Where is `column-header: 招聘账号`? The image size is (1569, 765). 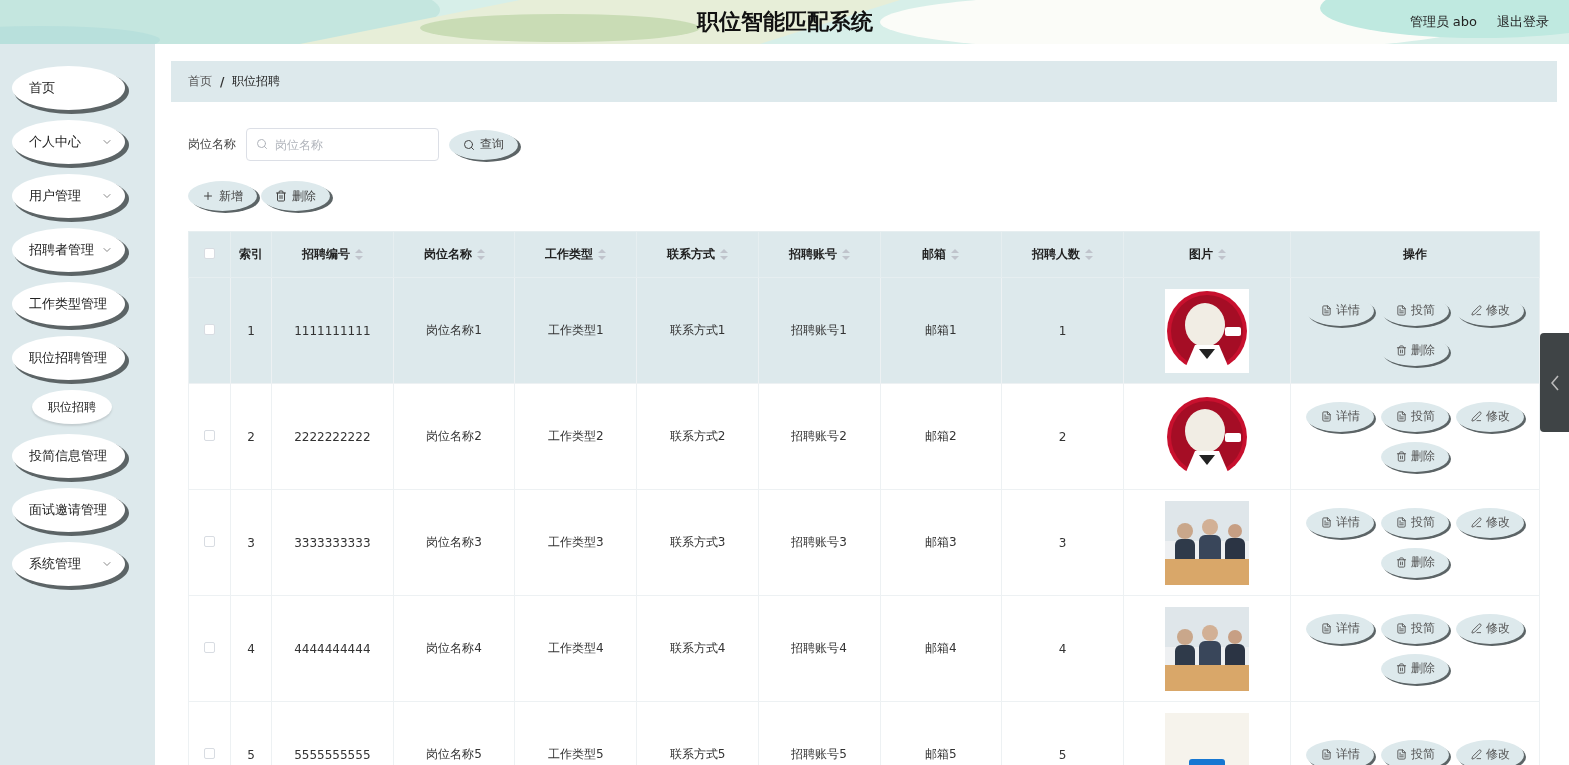
column-header: 招聘账号 is located at coordinates (812, 254).